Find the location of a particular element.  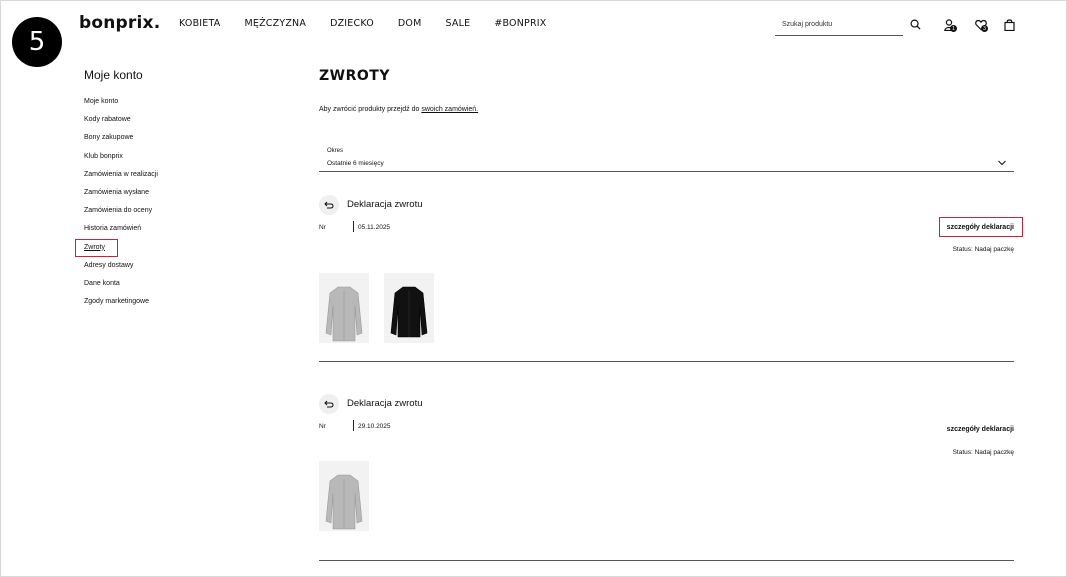

search-input: Szukaj produktu is located at coordinates (839, 25).